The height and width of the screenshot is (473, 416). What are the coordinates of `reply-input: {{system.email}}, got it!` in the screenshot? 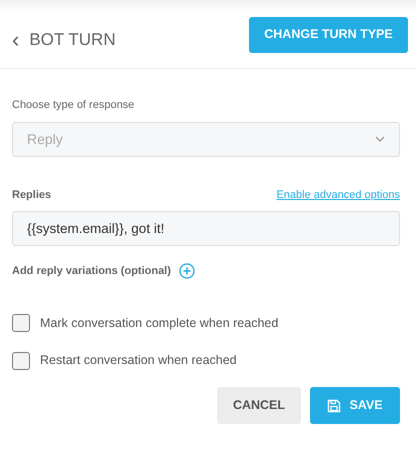 It's located at (206, 228).